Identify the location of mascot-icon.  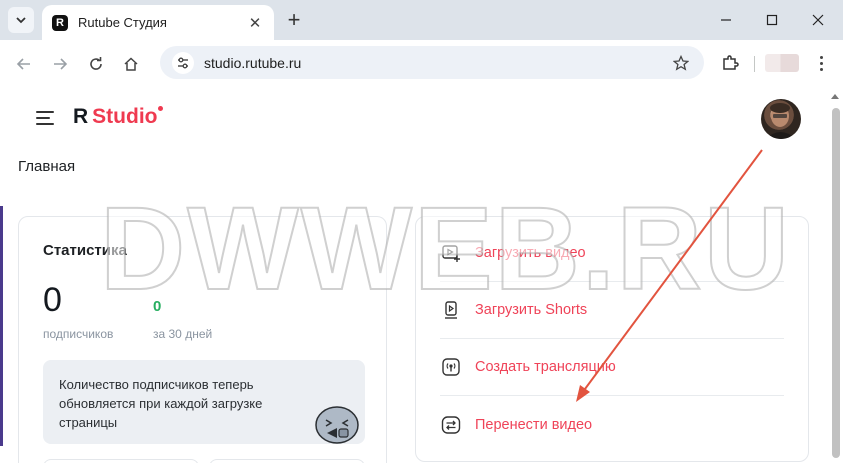
(337, 425).